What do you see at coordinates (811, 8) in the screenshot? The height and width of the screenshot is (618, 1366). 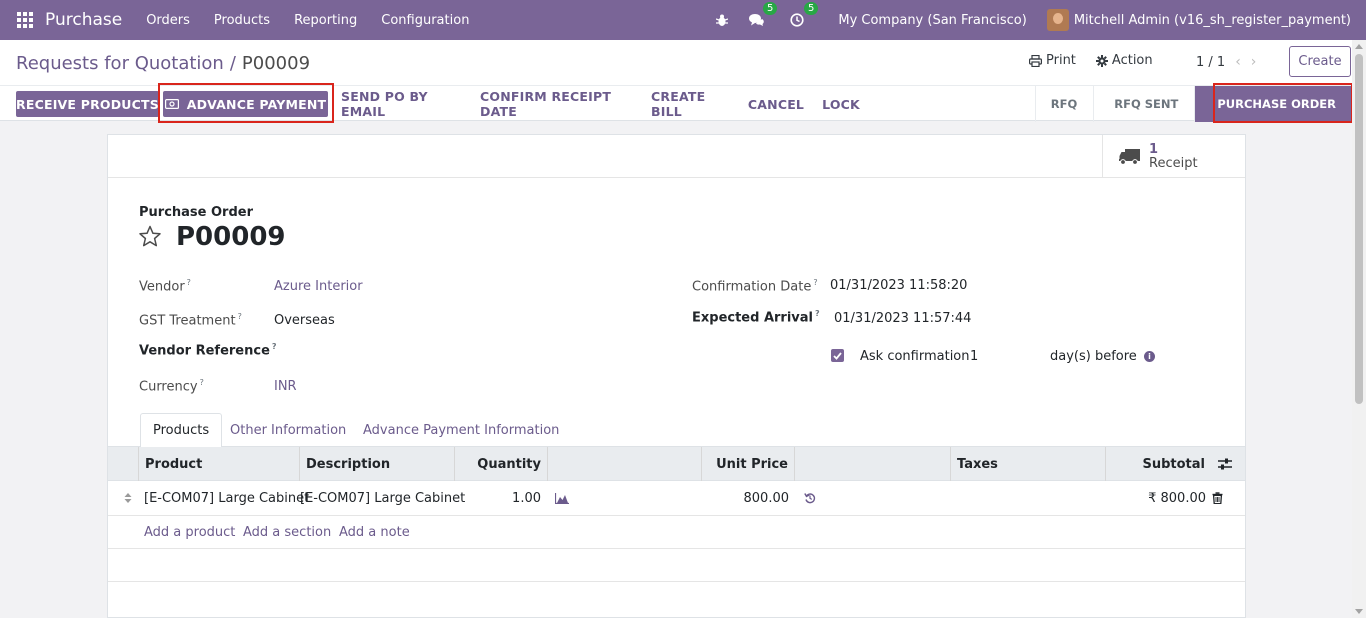 I see `activities-badge: 5` at bounding box center [811, 8].